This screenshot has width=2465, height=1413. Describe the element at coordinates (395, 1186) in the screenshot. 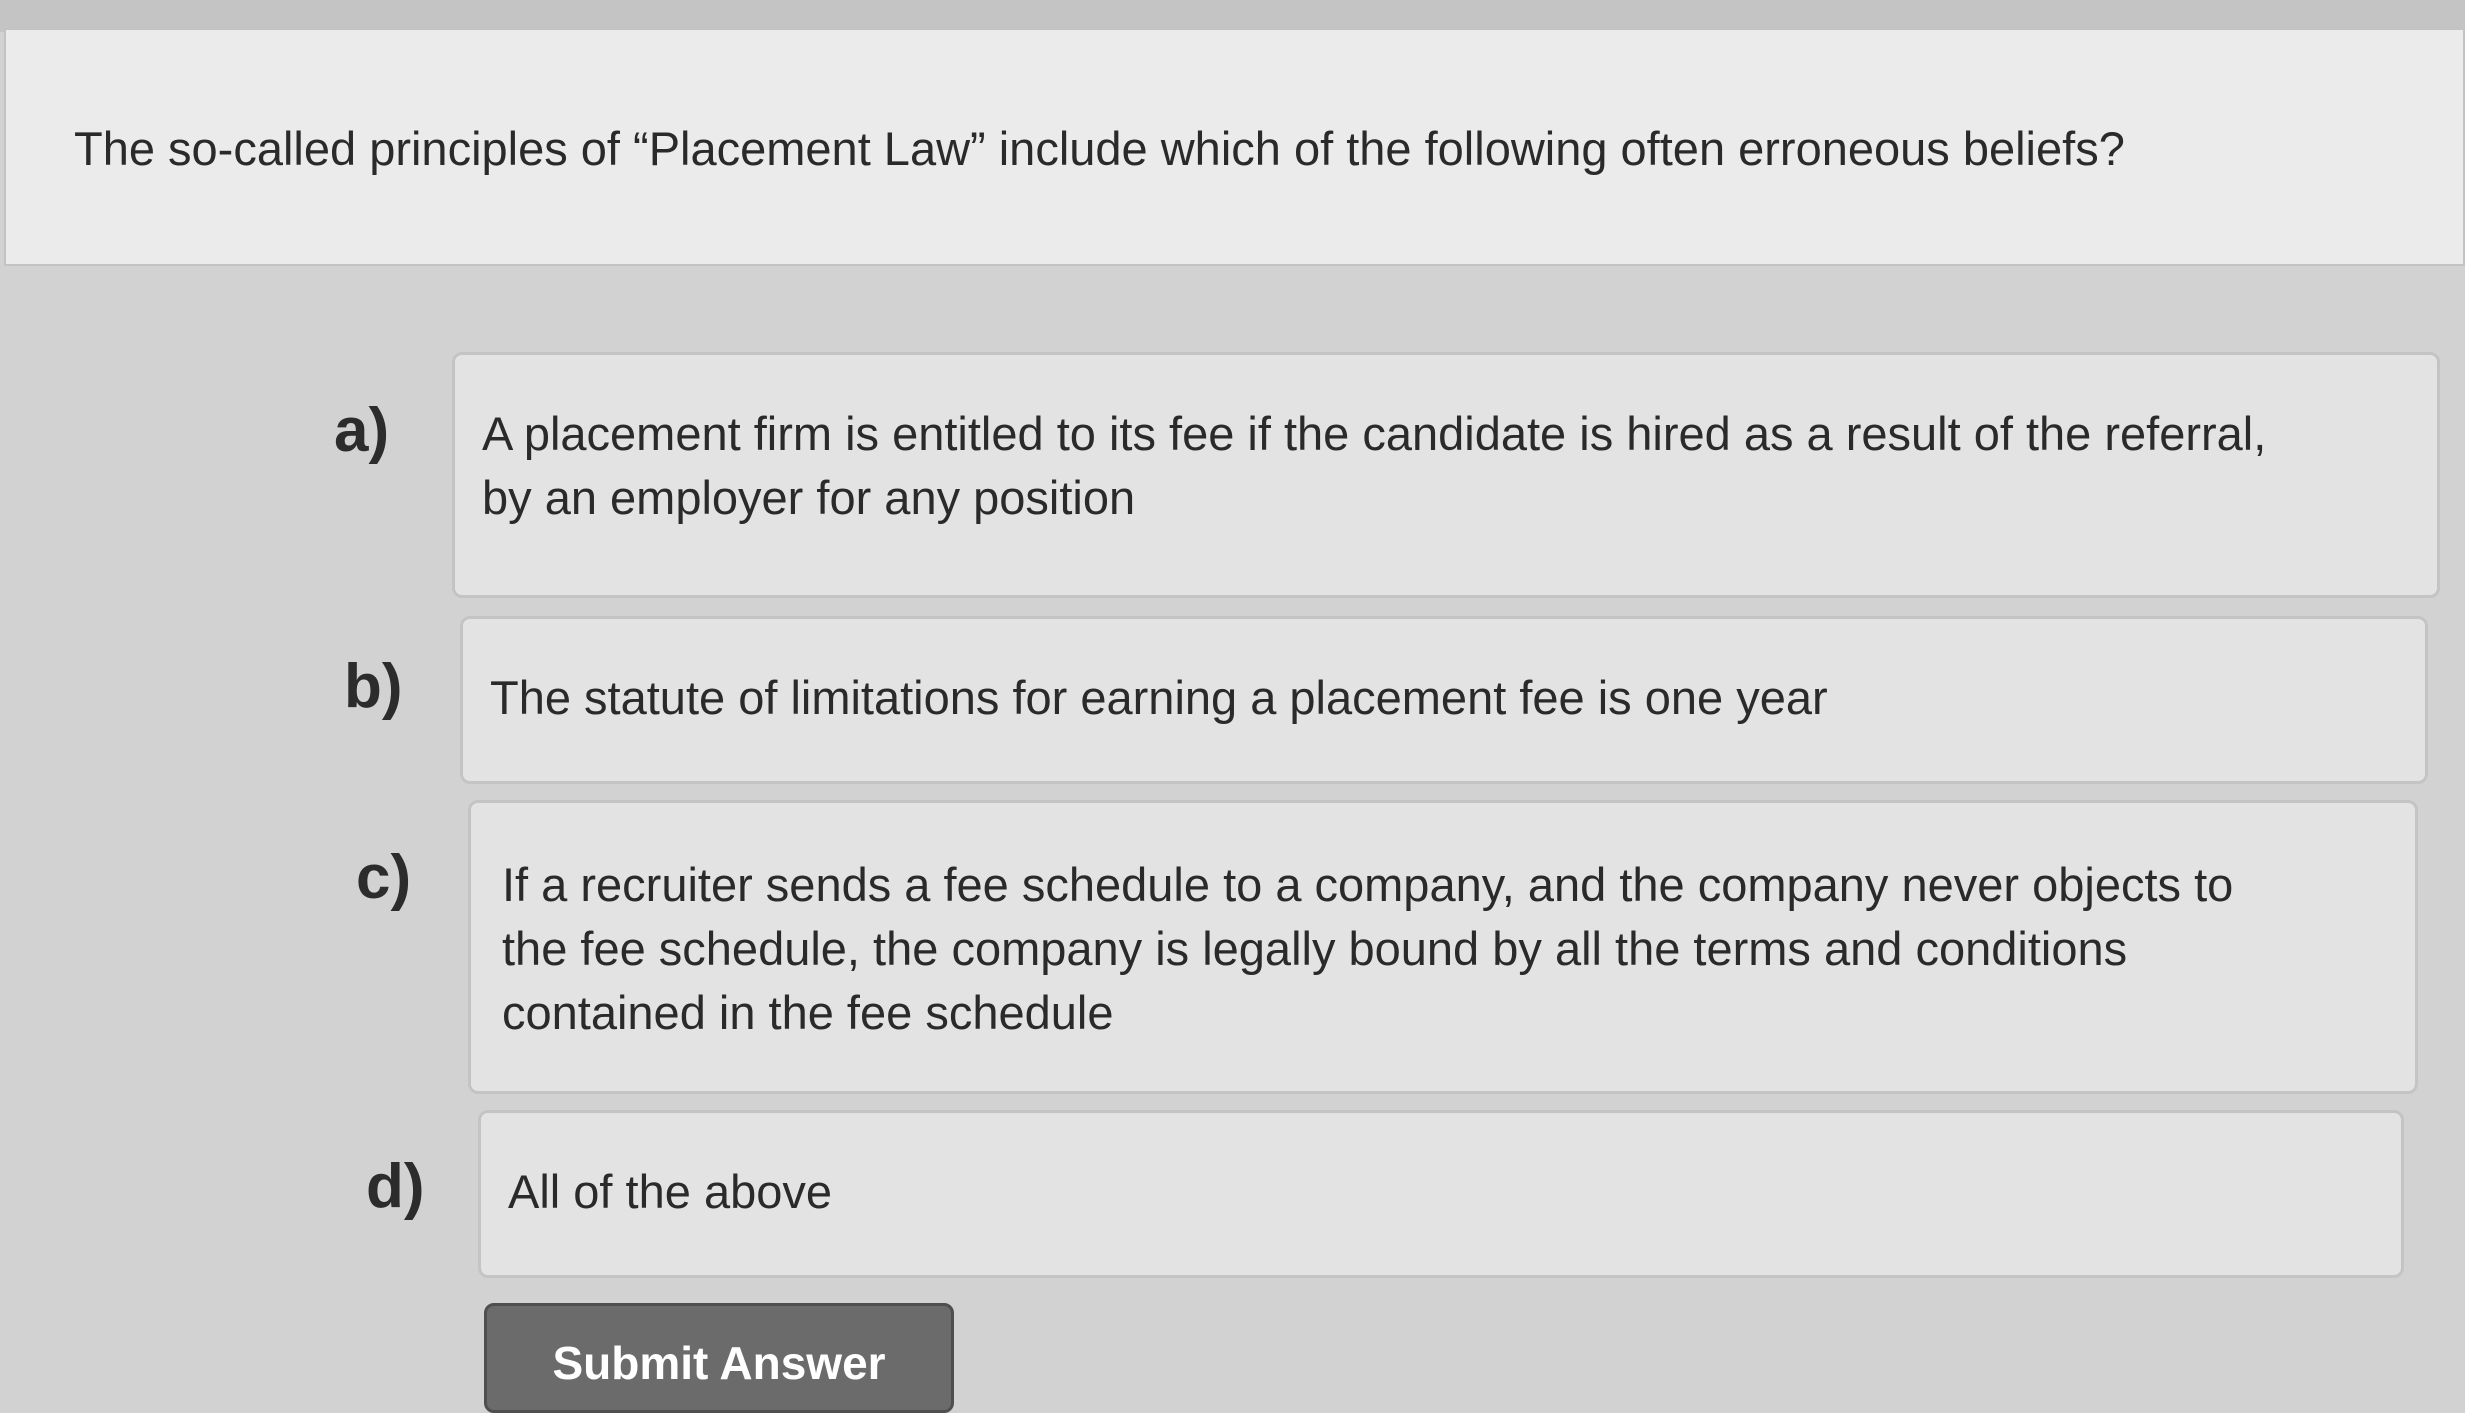

I see `option-d-letter: d)` at that location.